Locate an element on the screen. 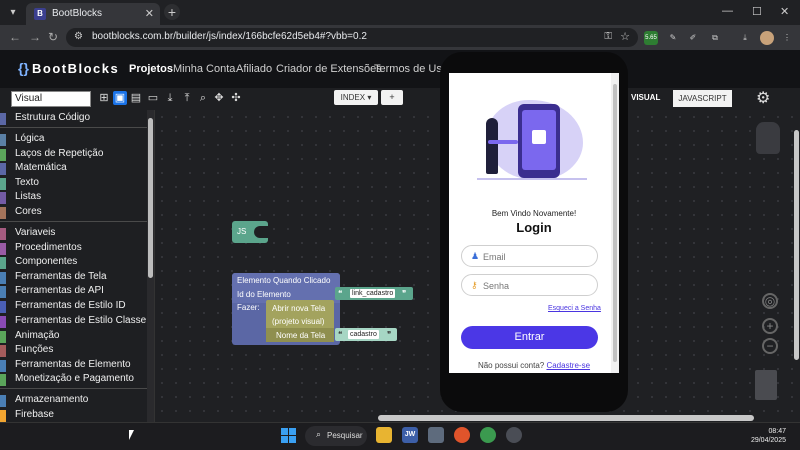 The height and width of the screenshot is (450, 800). firefox-icon is located at coordinates (462, 435).